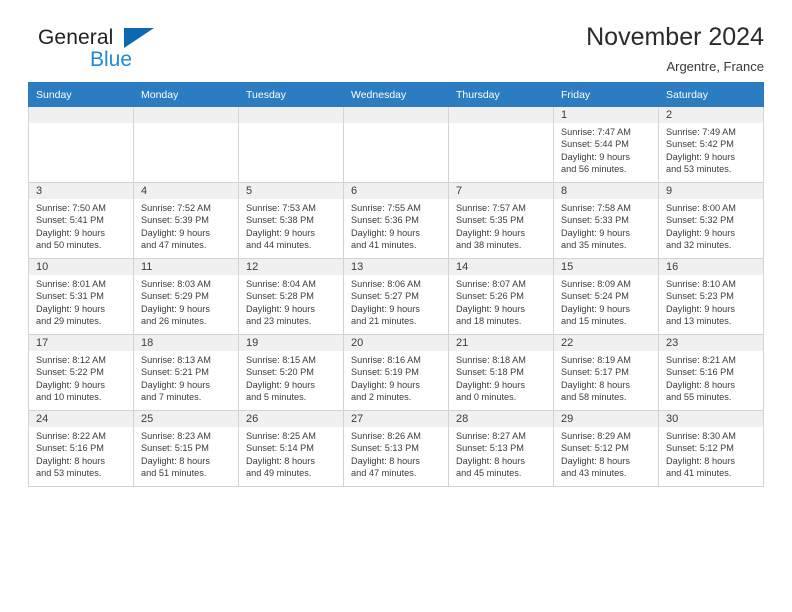 The image size is (792, 612). What do you see at coordinates (491, 436) in the screenshot?
I see `day-detail-sunrise: Sunrise: 8:27 AM` at bounding box center [491, 436].